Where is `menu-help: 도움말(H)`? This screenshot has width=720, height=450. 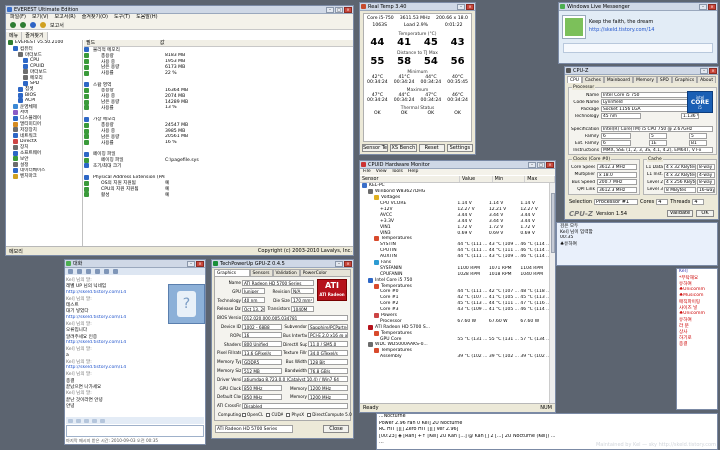
menu-help: 도움말(H) is located at coordinates (146, 17).